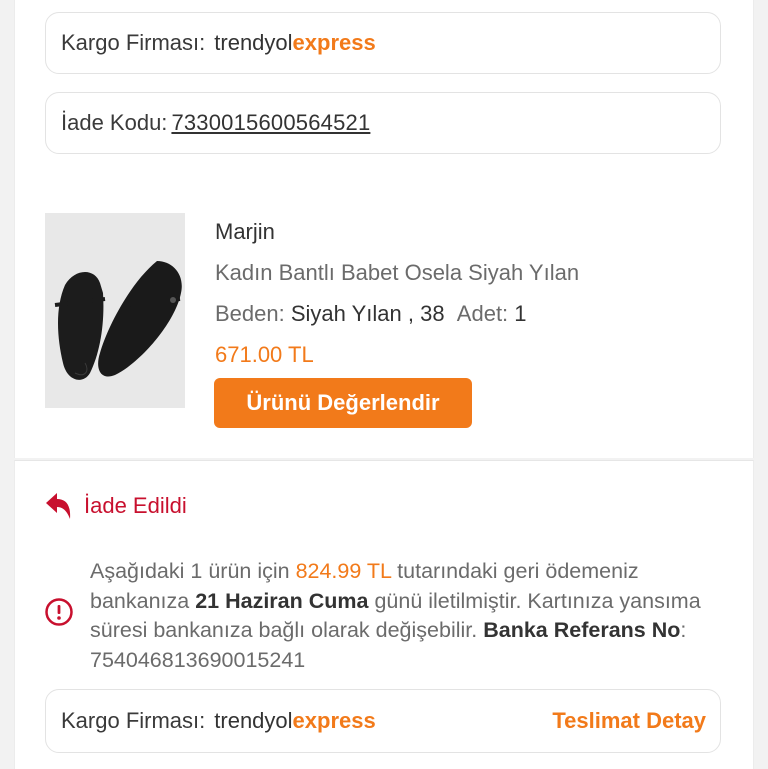 This screenshot has width=768, height=769. I want to click on product-attributes: Beden: Siyah Yılan , 38 Adet: 1, so click(371, 314).